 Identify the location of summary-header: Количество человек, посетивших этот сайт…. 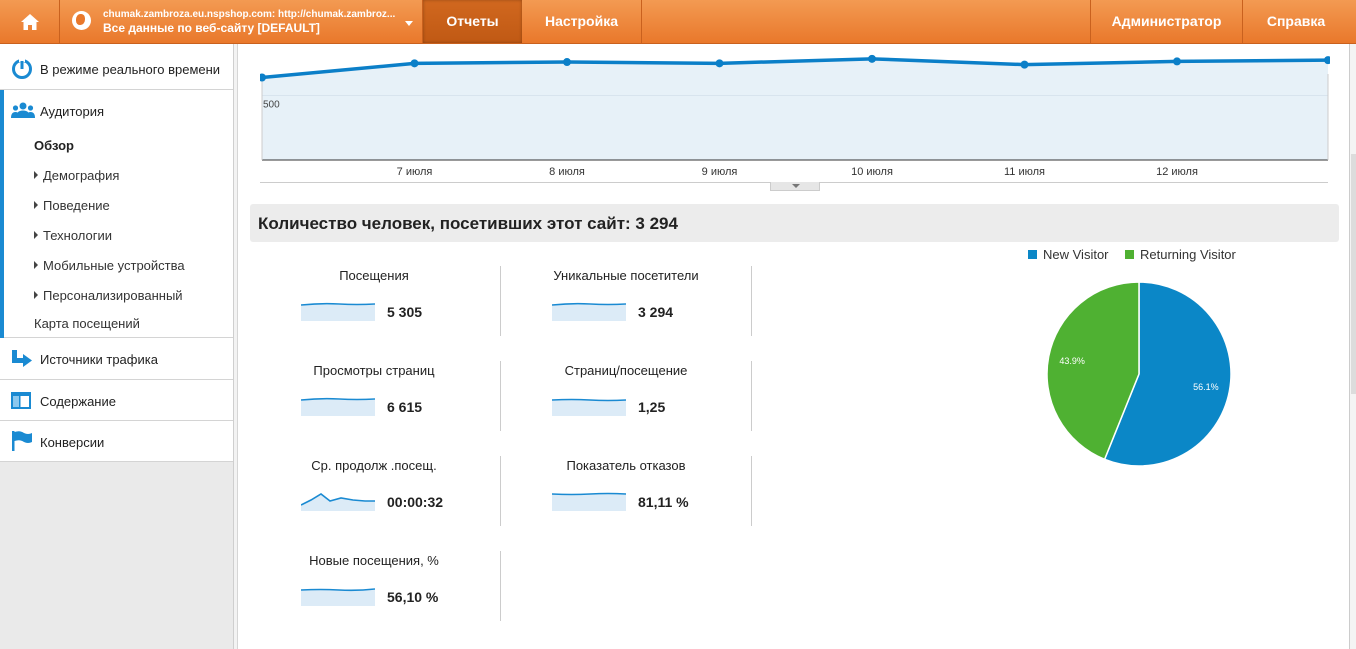
(794, 223).